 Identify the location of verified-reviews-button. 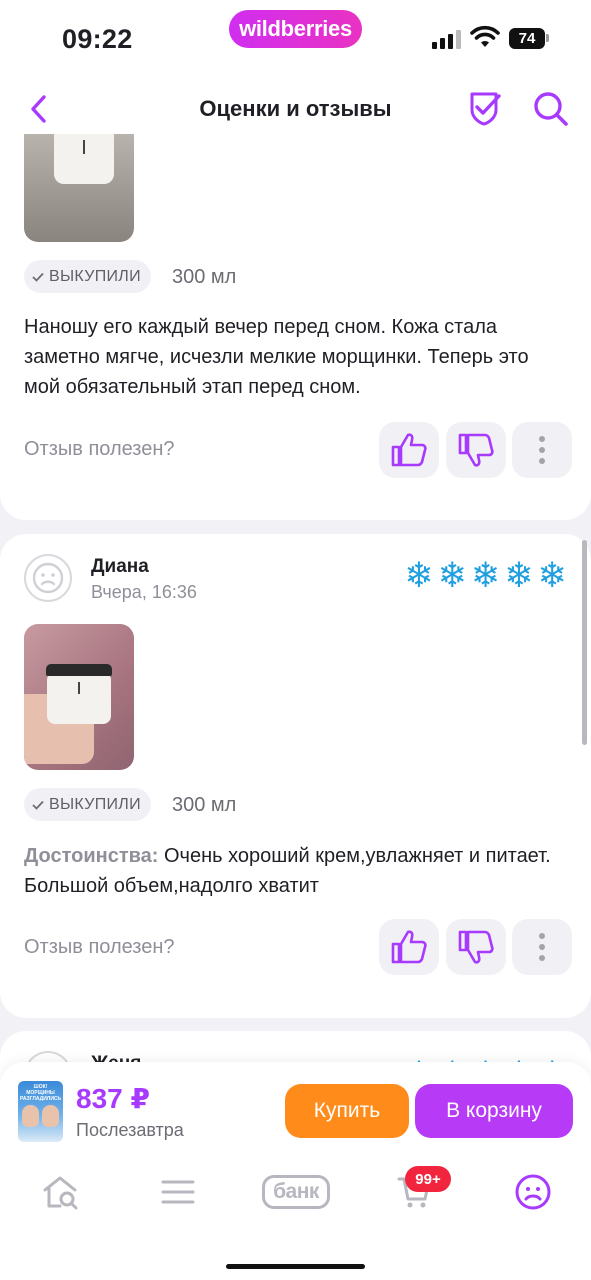
(486, 108).